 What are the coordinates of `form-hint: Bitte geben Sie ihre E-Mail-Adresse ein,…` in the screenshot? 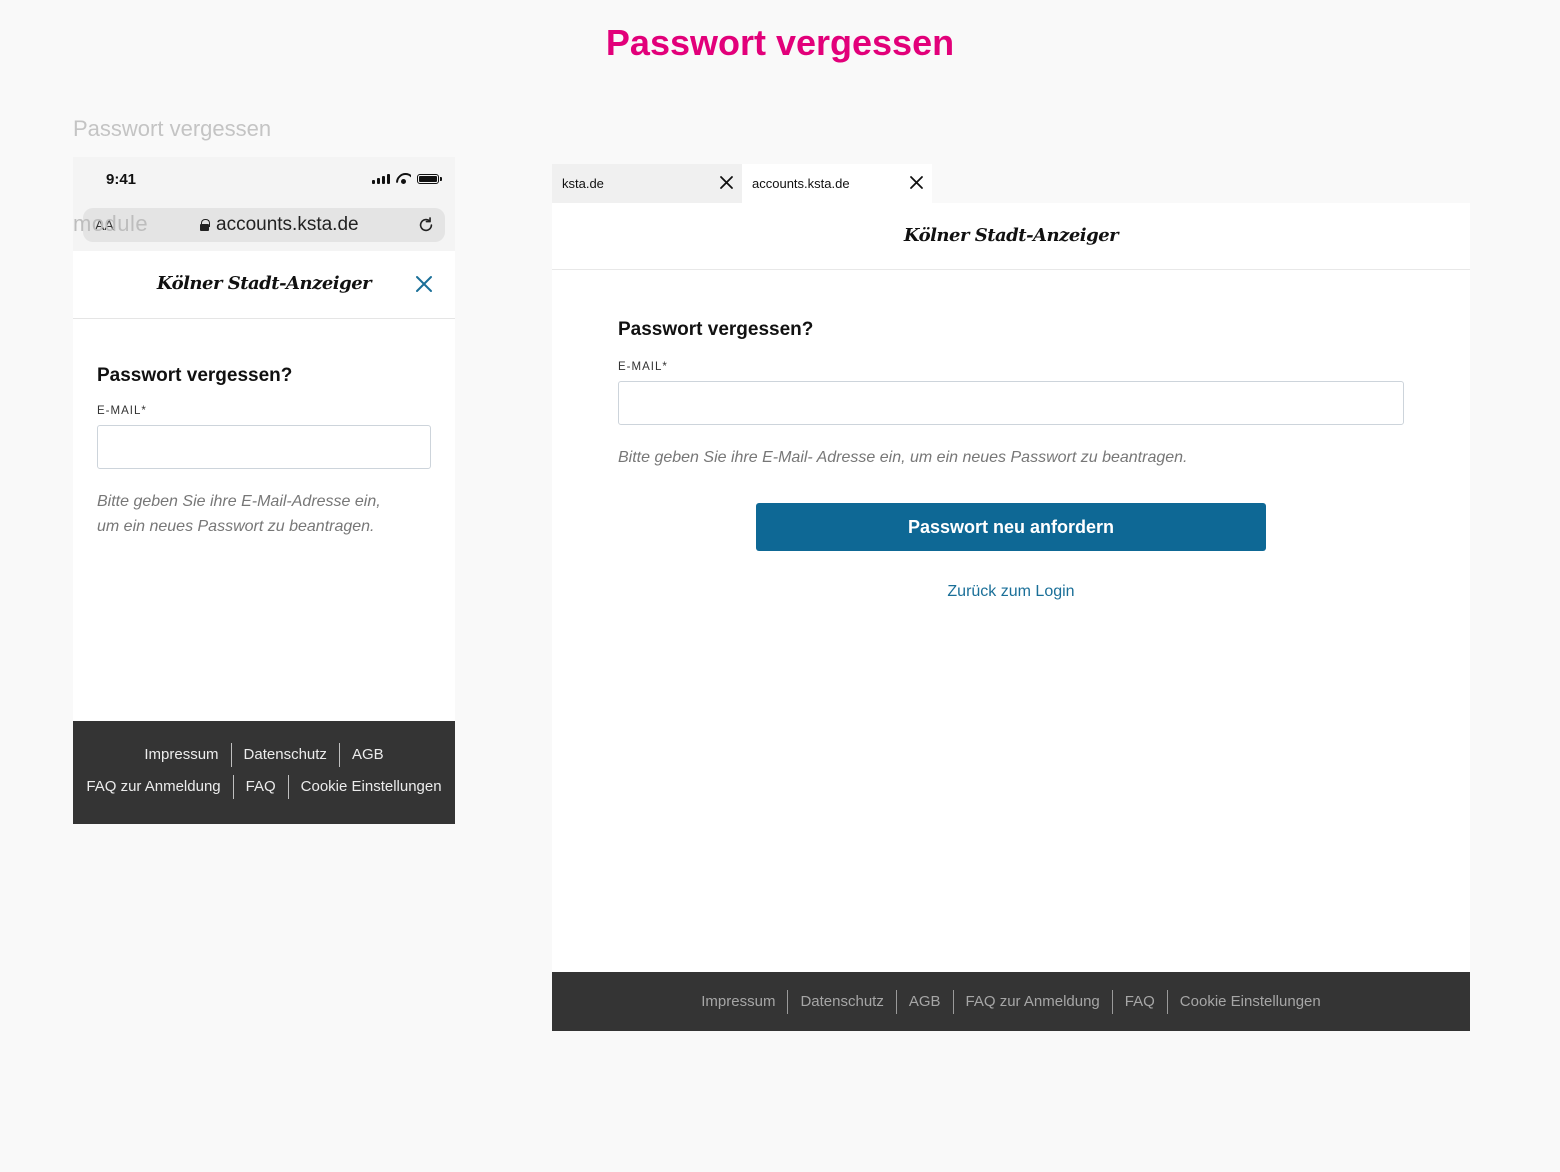 It's located at (239, 514).